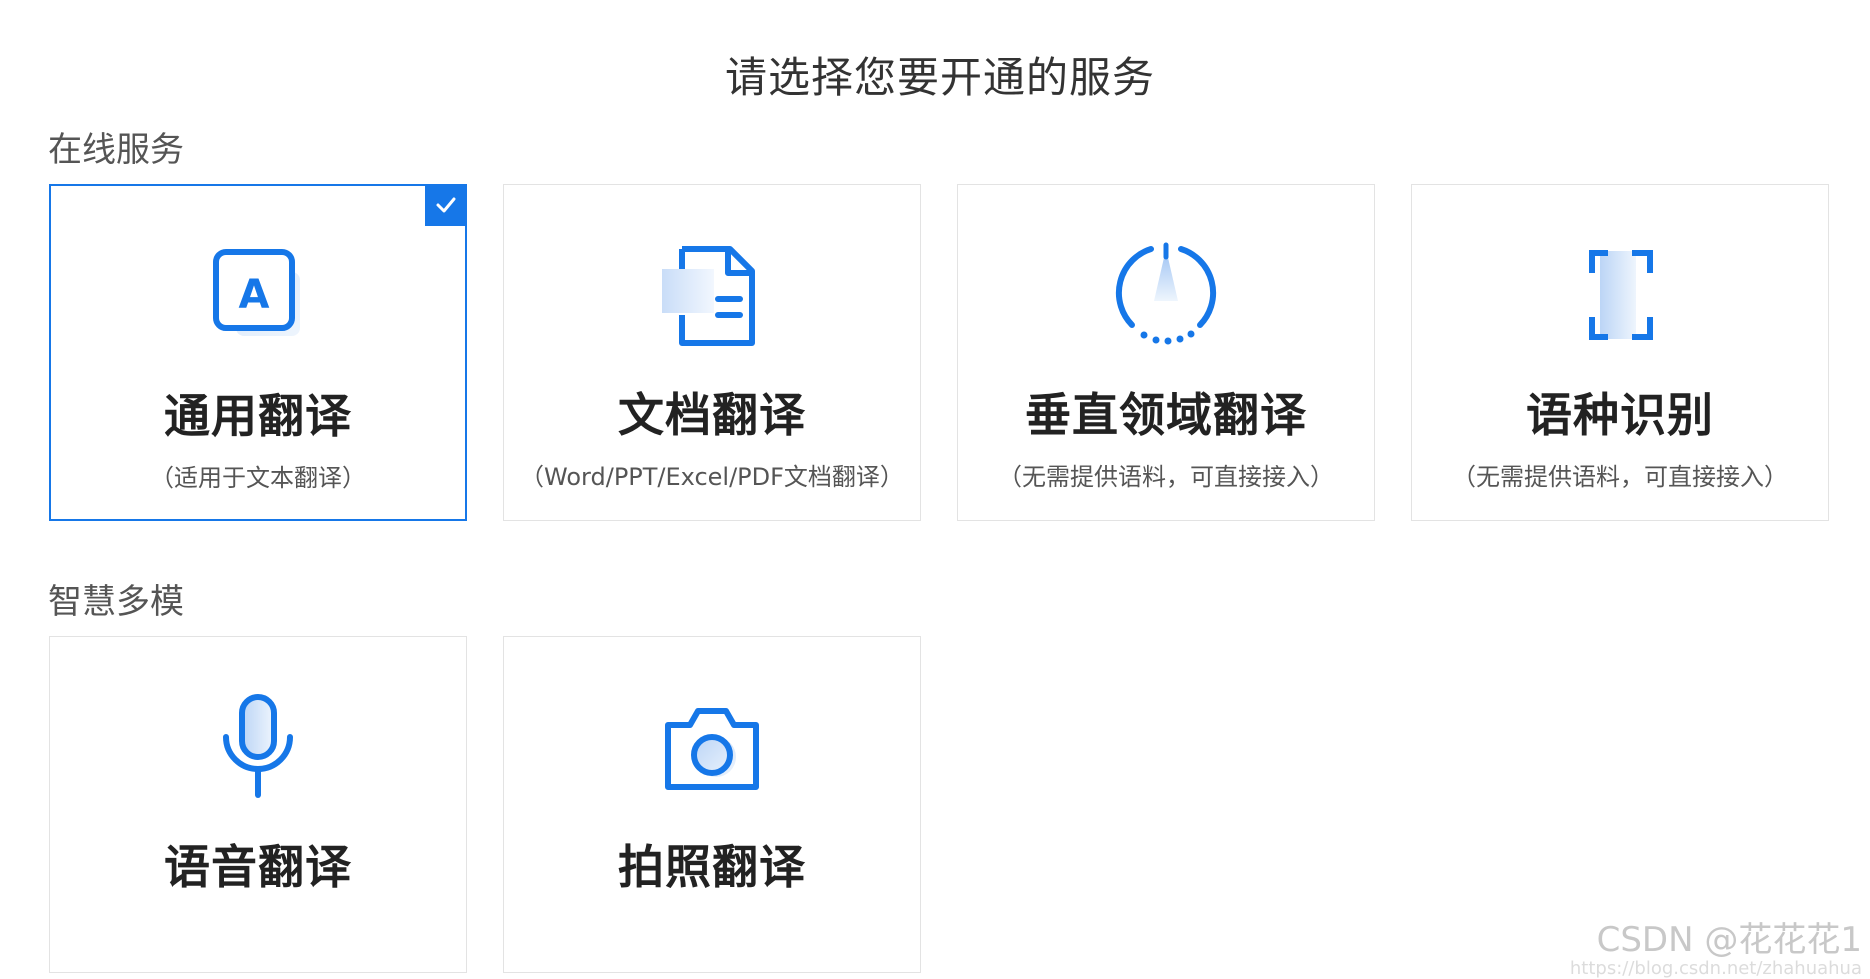 The height and width of the screenshot is (979, 1870). I want to click on svg-text: A, so click(254, 295).